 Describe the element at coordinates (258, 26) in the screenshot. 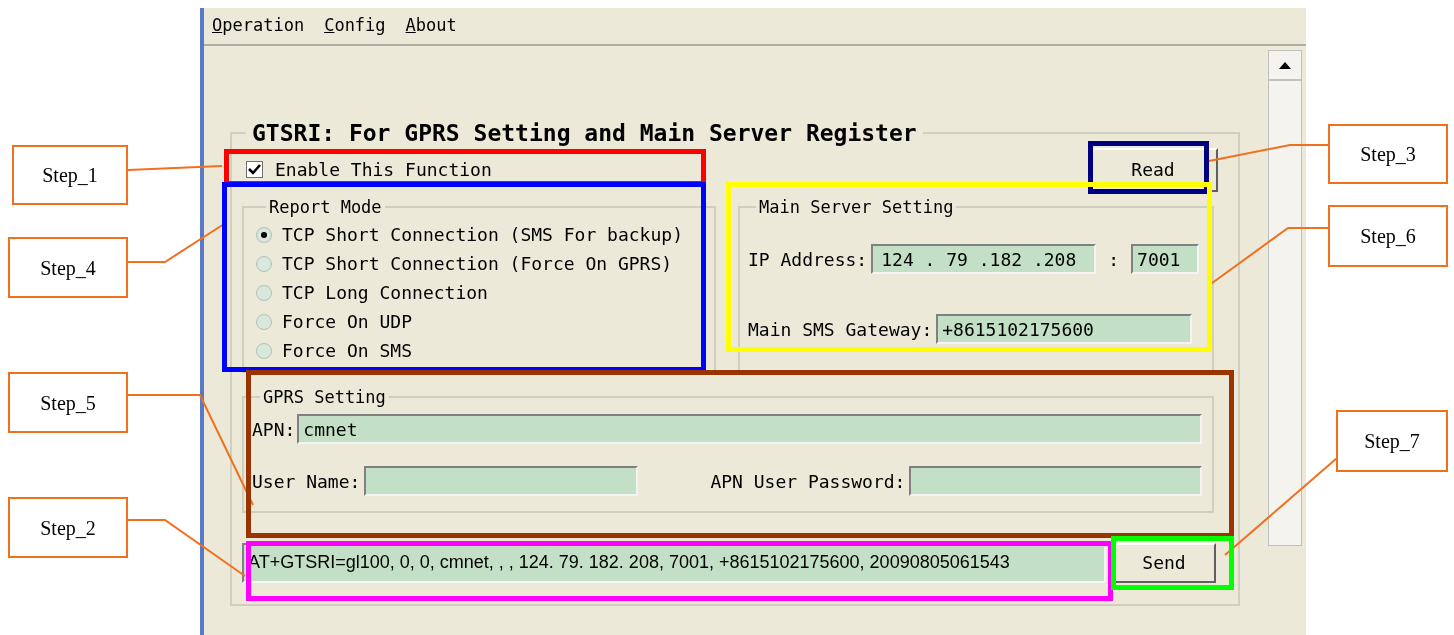

I see `menu-item: Operation` at that location.